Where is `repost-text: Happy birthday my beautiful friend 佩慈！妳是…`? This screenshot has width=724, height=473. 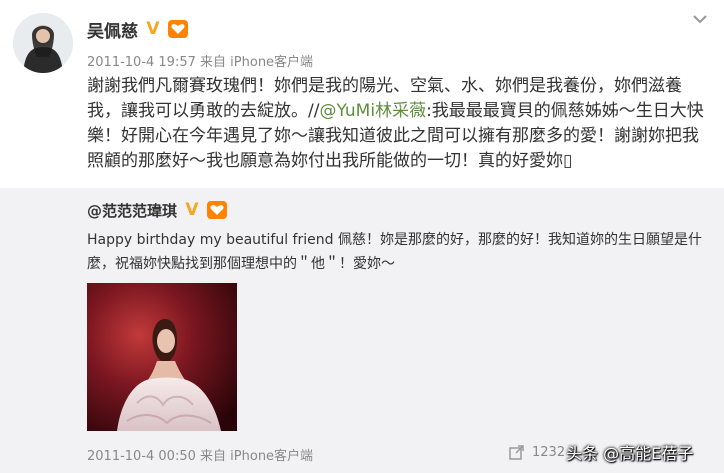 repost-text: Happy birthday my beautiful friend 佩慈！妳是… is located at coordinates (394, 252).